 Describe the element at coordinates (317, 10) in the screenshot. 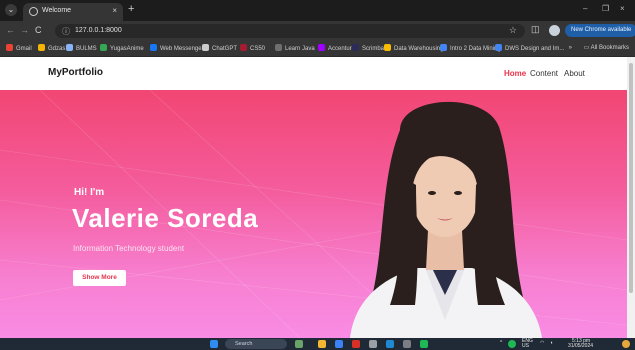

I see `tab-strip: ⌄ Welcome × + – ❐ ×` at that location.